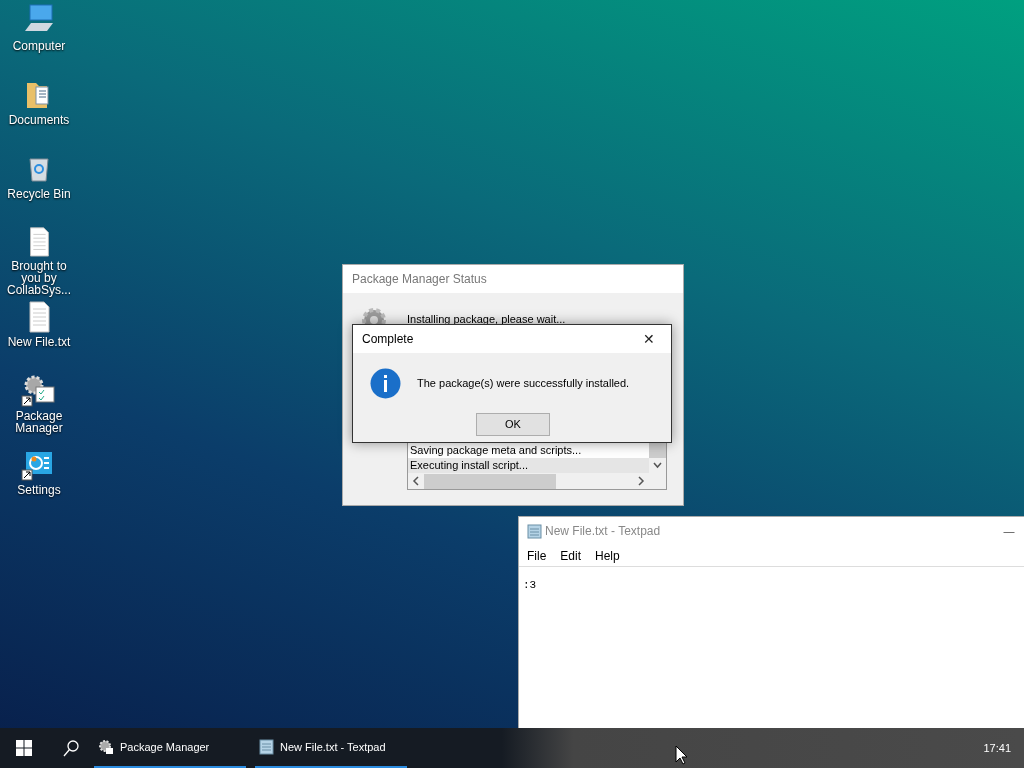  Describe the element at coordinates (106, 747) in the screenshot. I see `gear-icon` at that location.